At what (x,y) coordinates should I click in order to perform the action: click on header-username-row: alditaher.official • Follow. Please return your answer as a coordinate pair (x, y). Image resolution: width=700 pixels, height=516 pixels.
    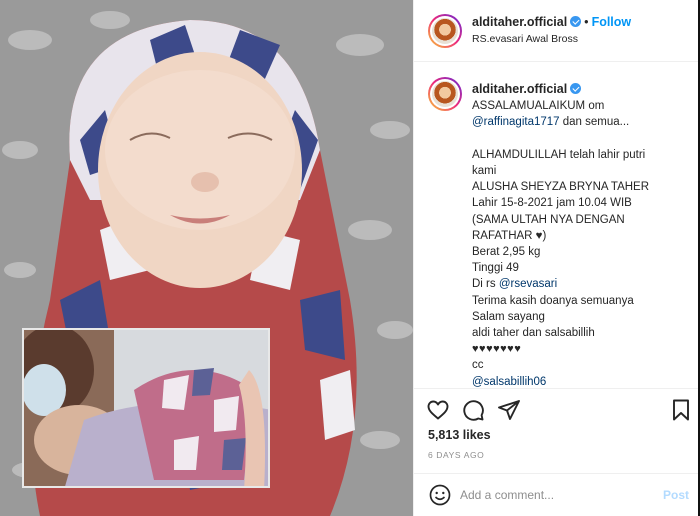
    Looking at the image, I should click on (551, 22).